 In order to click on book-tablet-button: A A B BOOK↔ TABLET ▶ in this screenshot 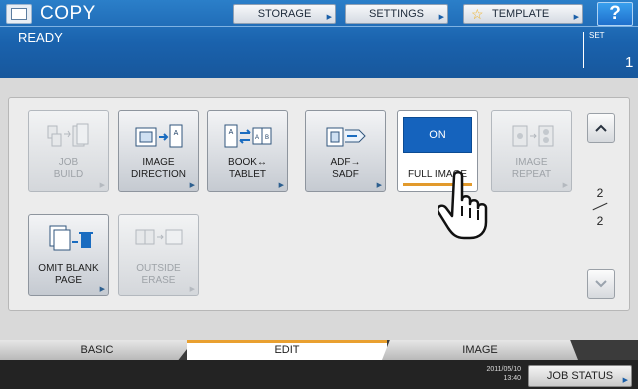, I will do `click(247, 151)`.